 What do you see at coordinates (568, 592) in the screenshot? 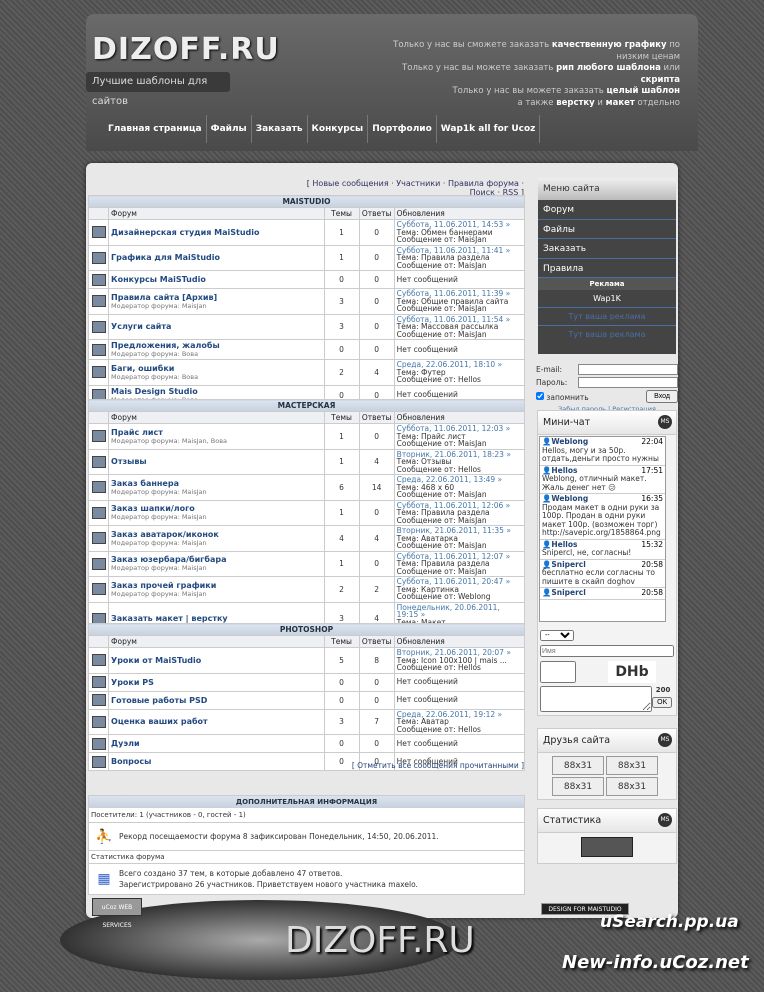
I see `chat-author: Snipercl` at bounding box center [568, 592].